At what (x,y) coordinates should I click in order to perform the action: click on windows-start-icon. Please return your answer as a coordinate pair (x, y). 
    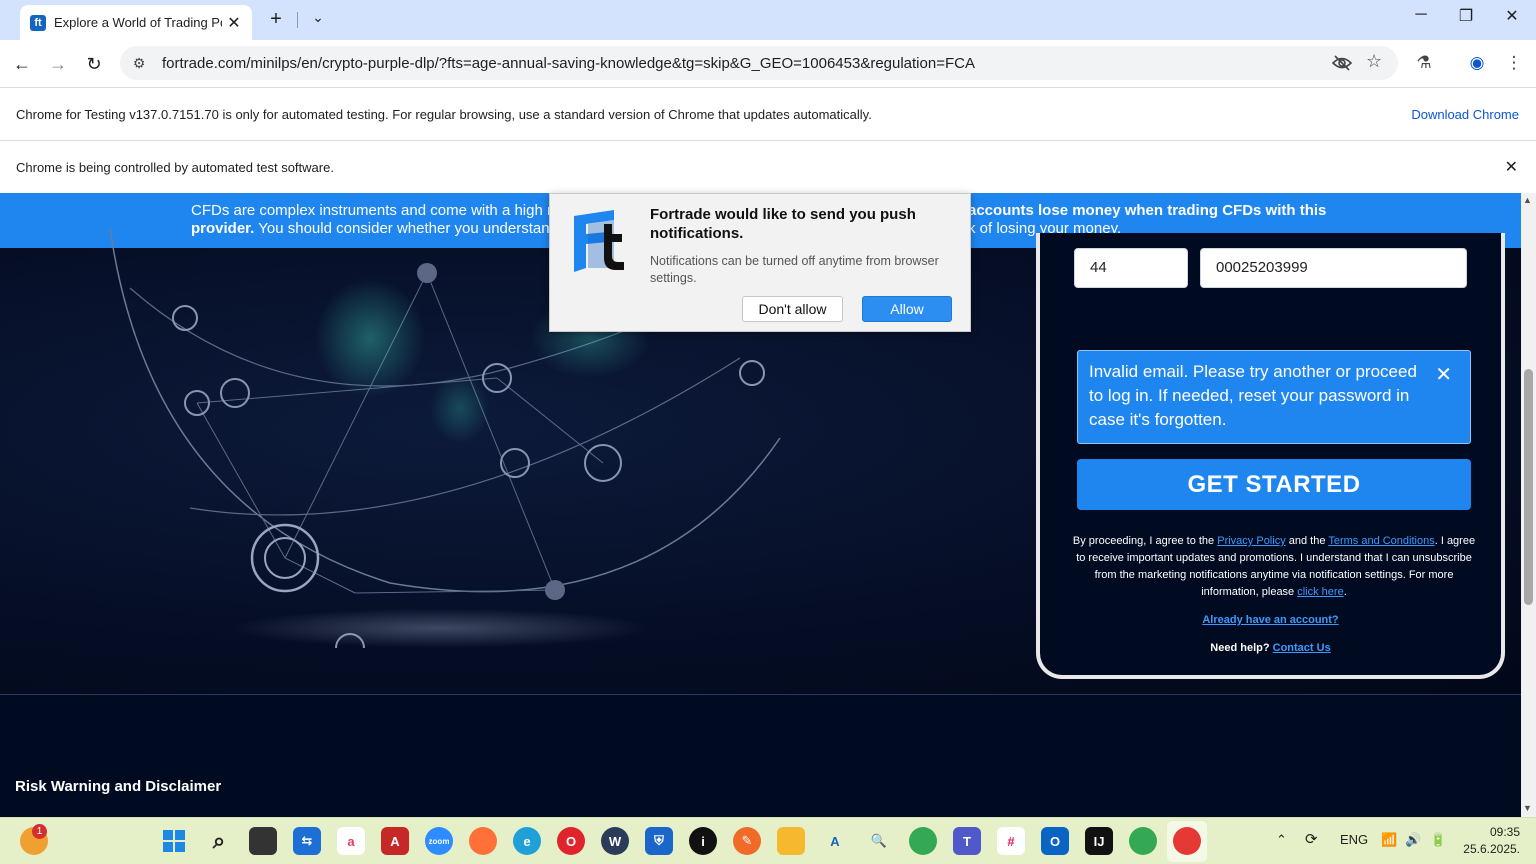
    Looking at the image, I should click on (174, 841).